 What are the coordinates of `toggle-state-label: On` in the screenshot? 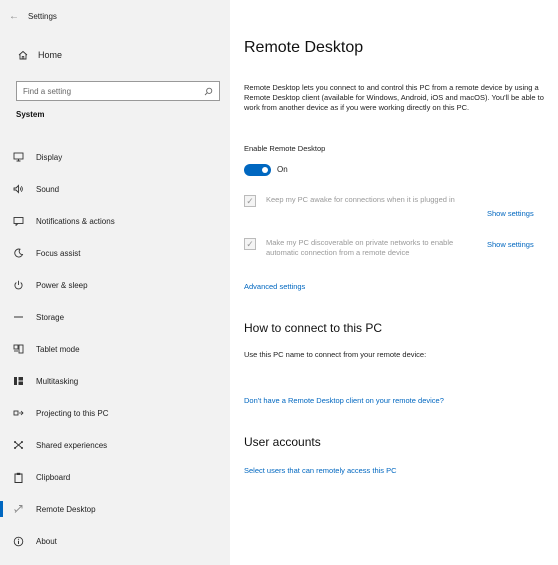 It's located at (282, 169).